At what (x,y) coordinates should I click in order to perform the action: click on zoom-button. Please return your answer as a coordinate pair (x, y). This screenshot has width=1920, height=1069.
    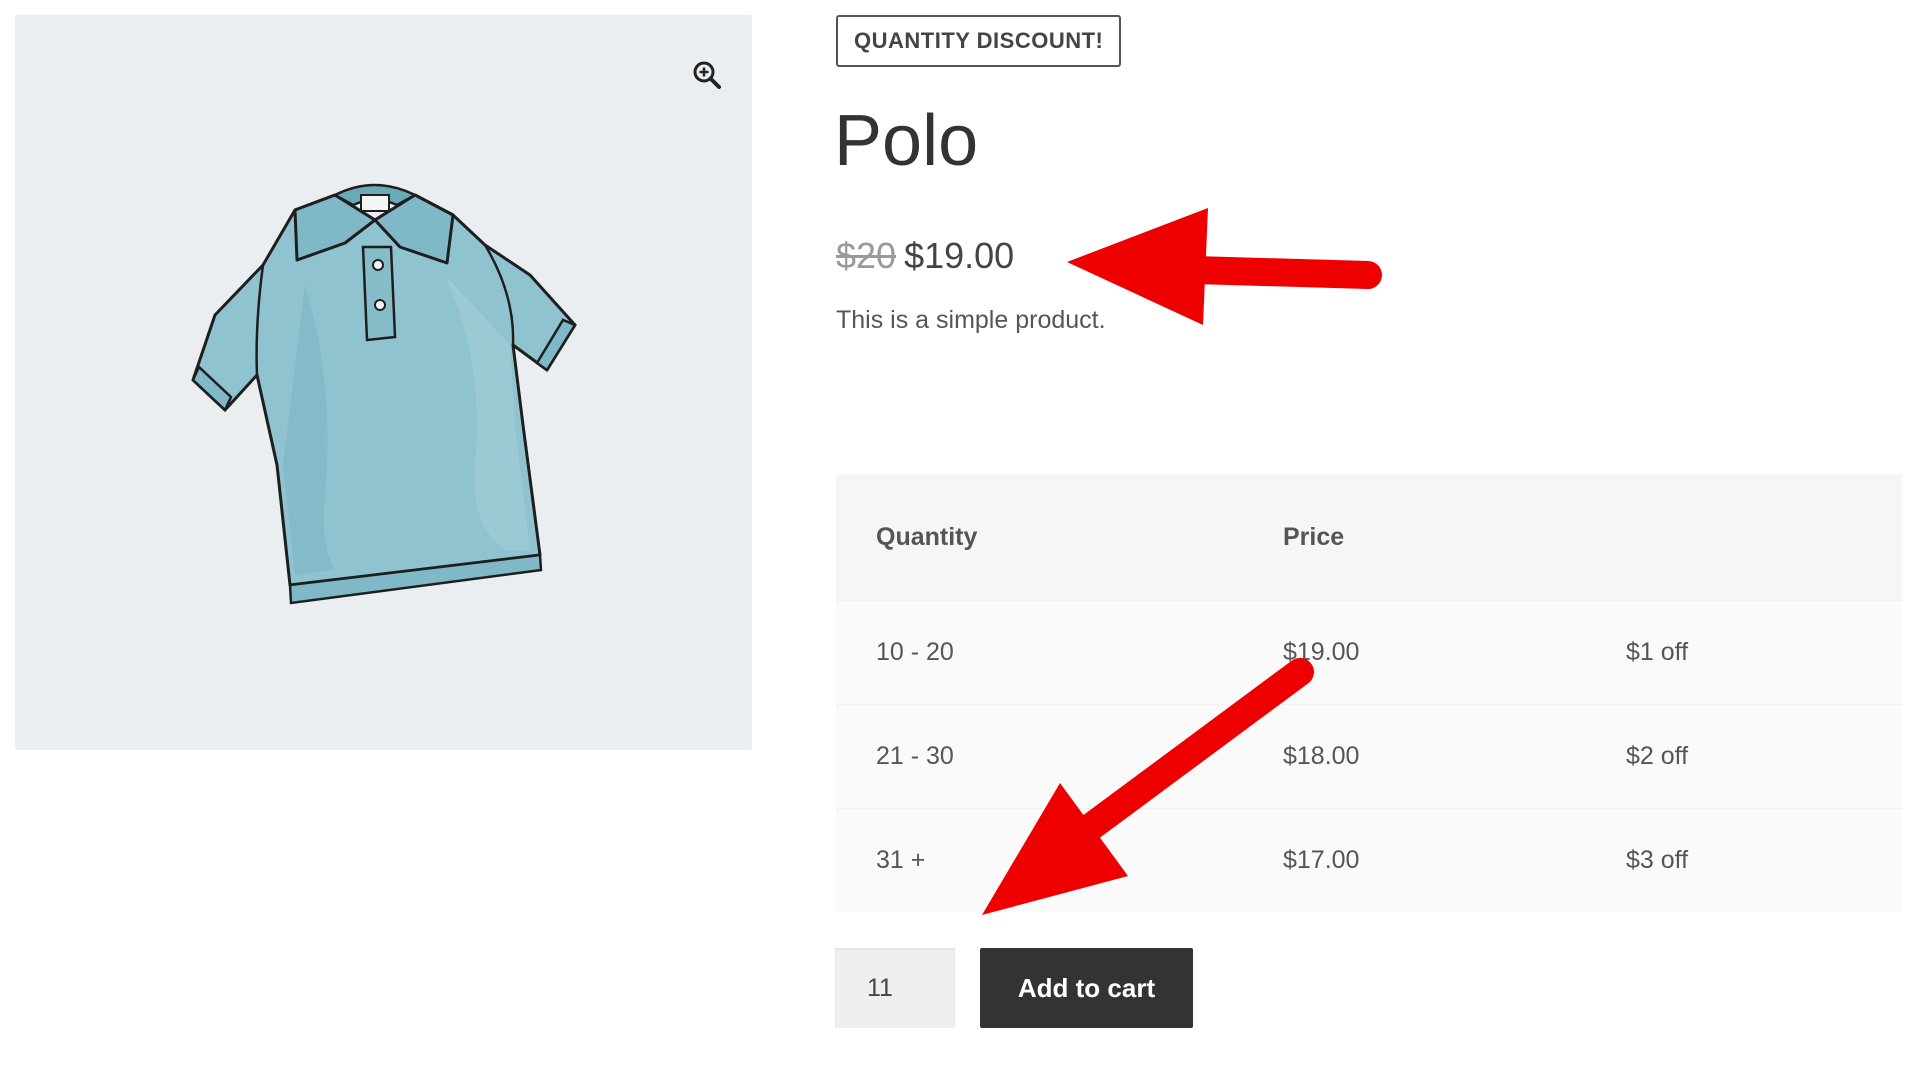
    Looking at the image, I should click on (707, 75).